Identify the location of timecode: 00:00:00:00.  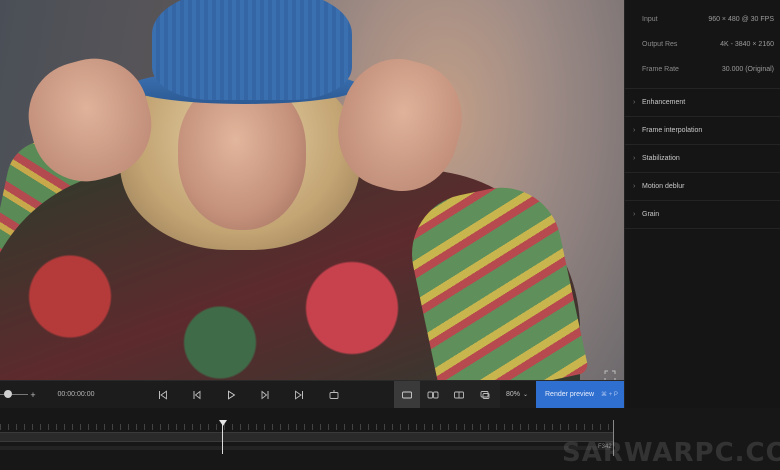
(76, 394).